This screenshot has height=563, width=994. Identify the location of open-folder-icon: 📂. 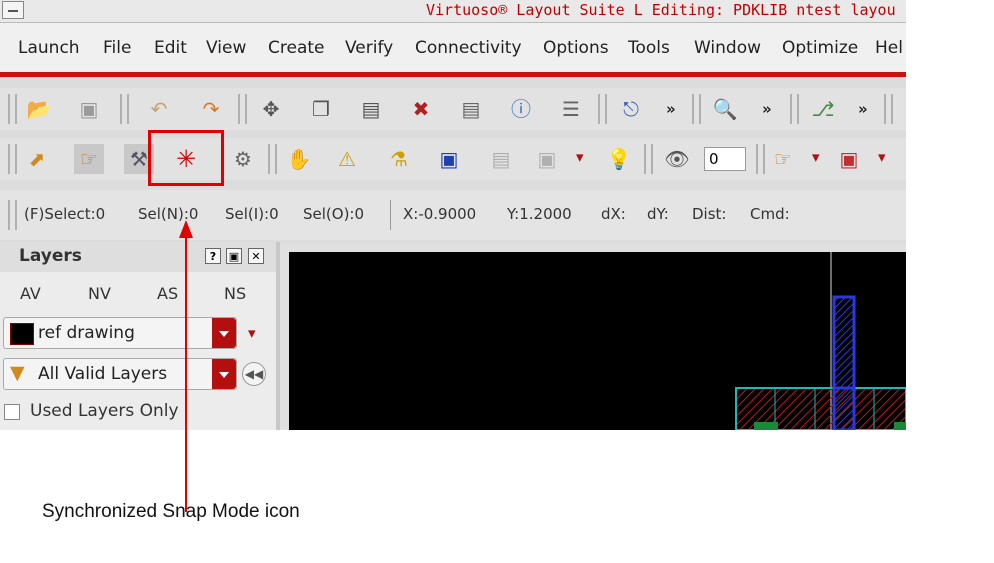
(39, 109).